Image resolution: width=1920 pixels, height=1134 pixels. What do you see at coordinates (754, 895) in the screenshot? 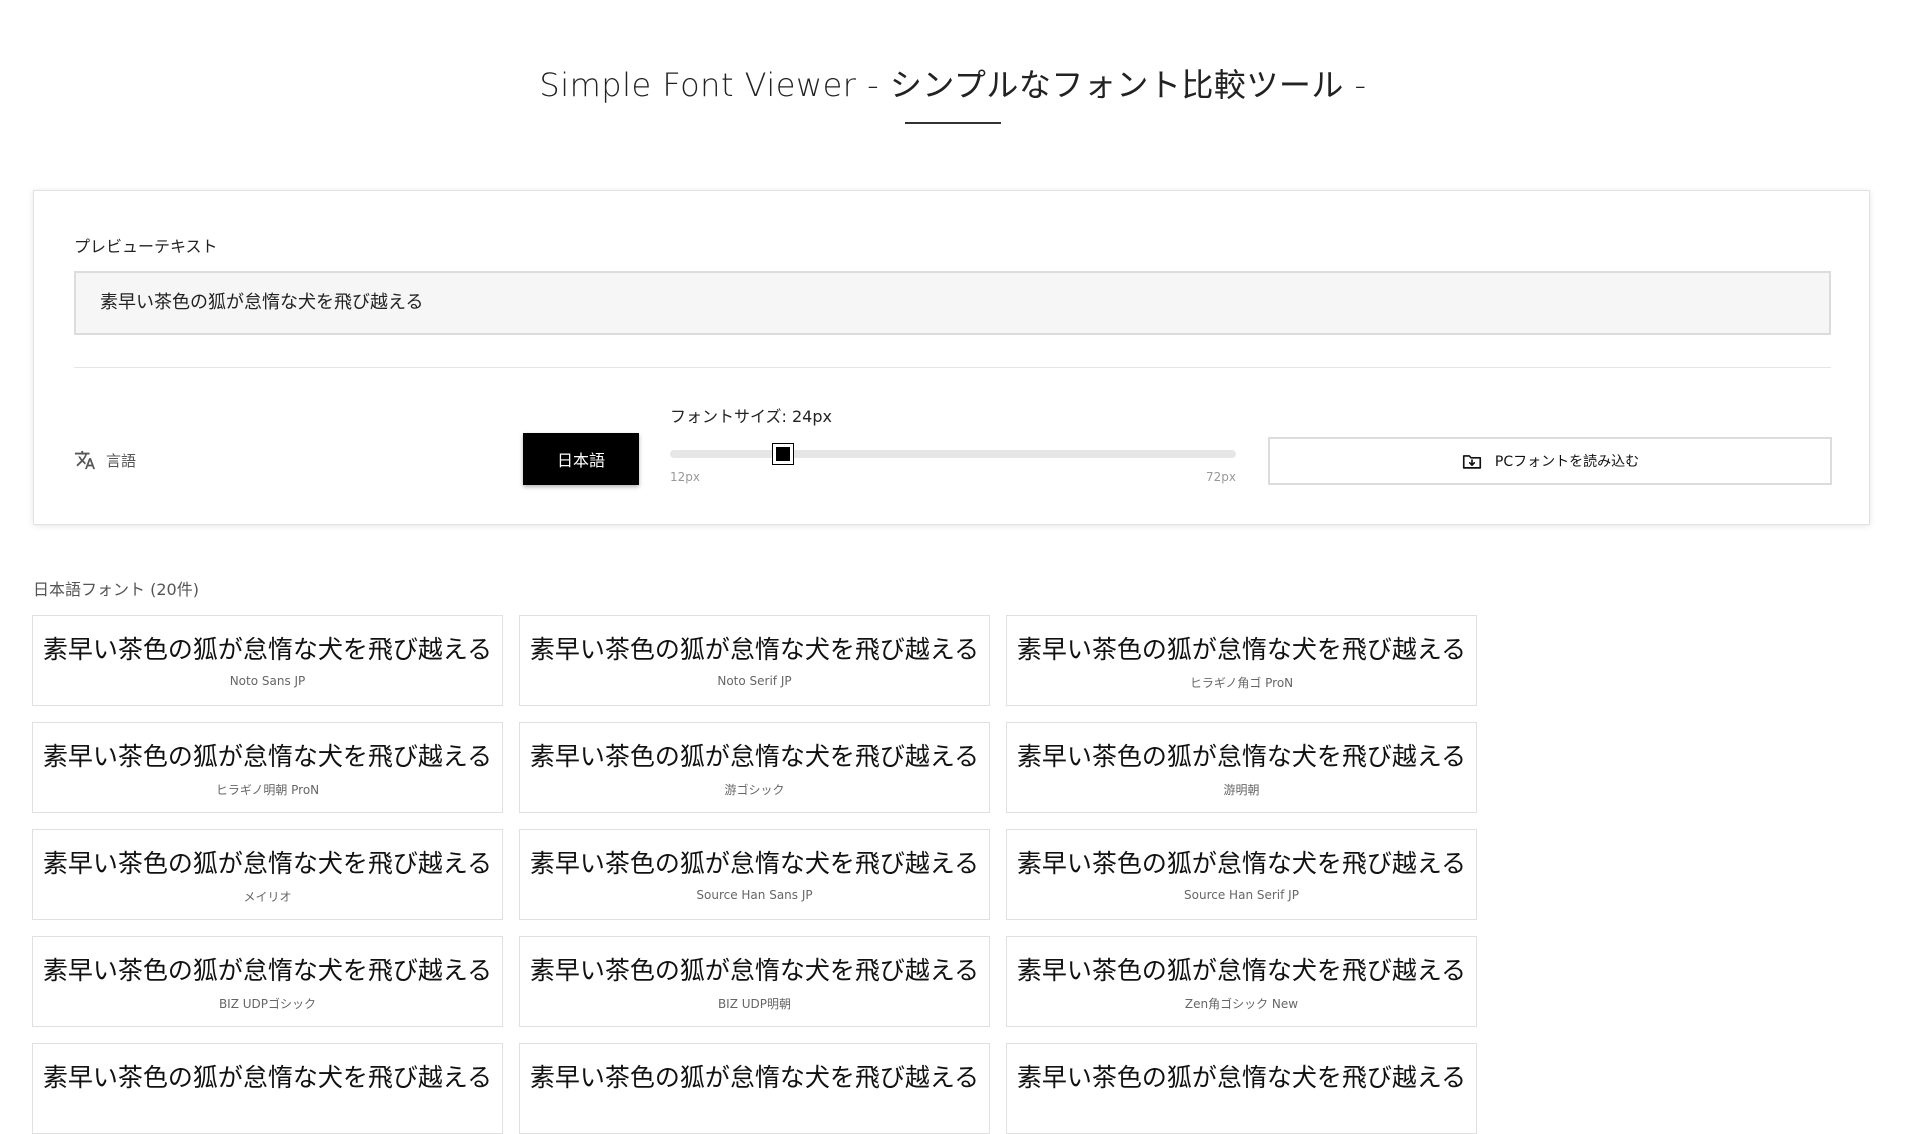
I see `font-name-label: Source Han Sans JP` at bounding box center [754, 895].